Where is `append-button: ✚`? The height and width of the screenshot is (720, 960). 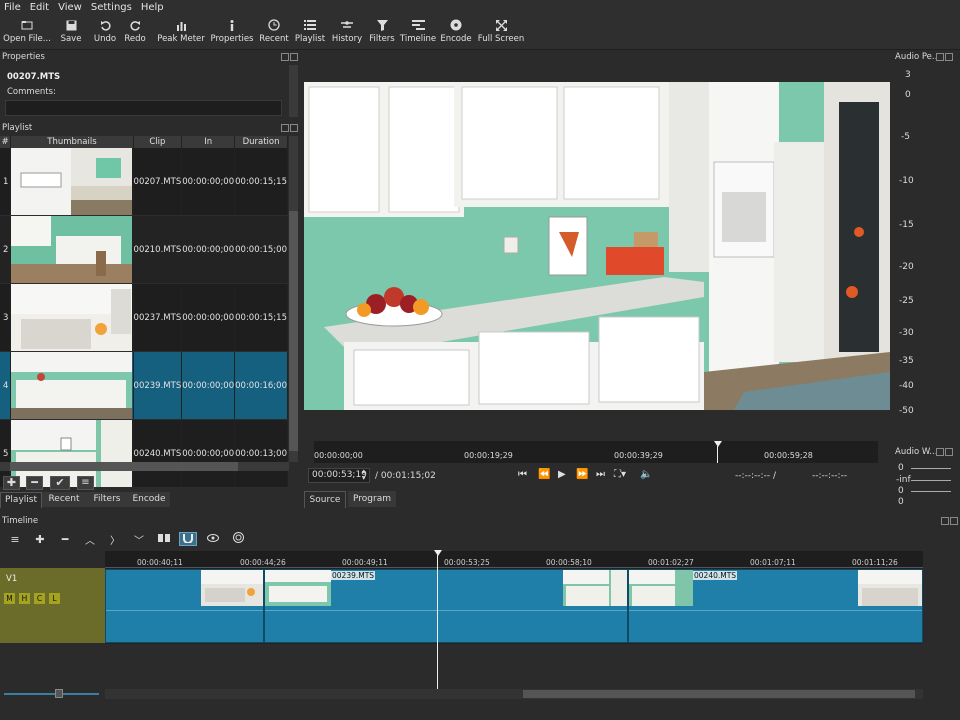 append-button: ✚ is located at coordinates (40, 539).